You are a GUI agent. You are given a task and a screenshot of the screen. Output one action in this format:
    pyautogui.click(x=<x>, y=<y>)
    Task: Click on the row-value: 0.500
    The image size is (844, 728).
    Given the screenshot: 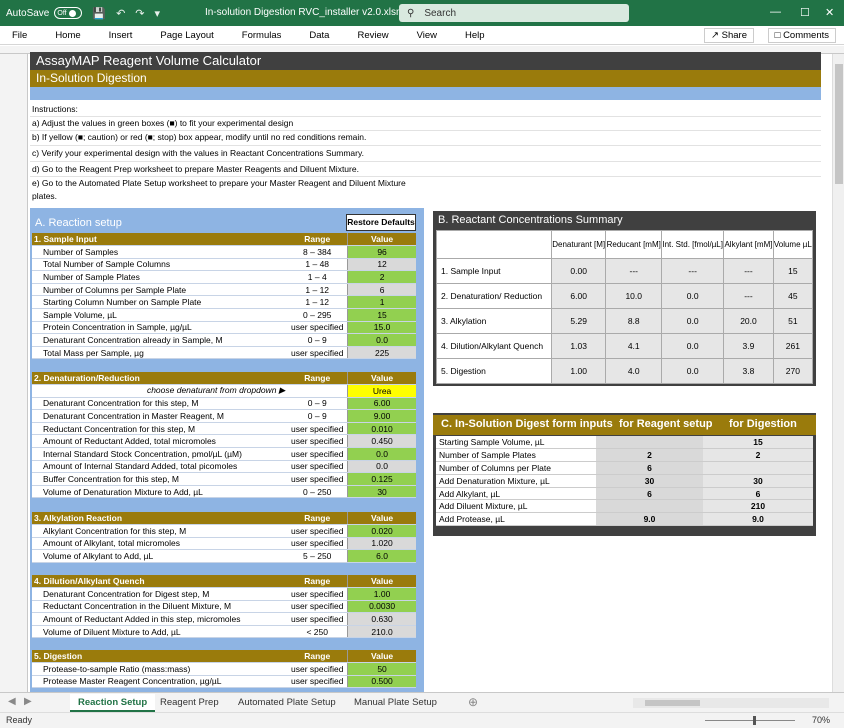 What is the action you would take?
    pyautogui.click(x=381, y=682)
    